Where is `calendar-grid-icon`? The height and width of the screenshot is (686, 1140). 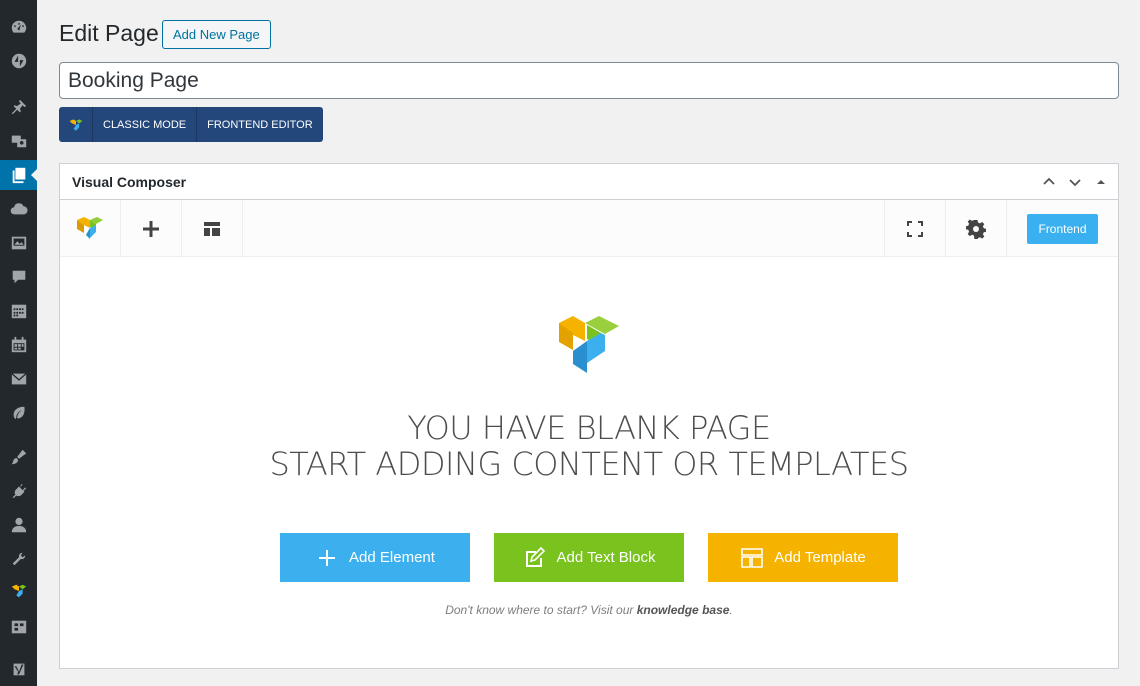
calendar-grid-icon is located at coordinates (18, 311).